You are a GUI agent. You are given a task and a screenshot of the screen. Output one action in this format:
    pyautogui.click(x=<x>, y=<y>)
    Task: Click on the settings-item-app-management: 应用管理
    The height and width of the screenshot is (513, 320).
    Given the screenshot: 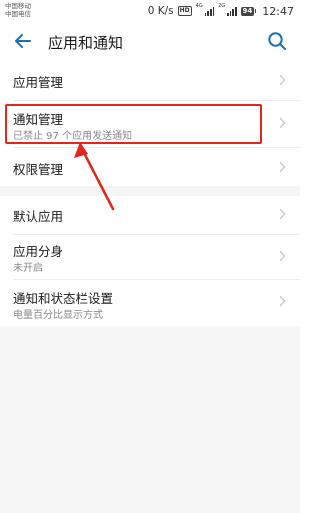 What is the action you would take?
    pyautogui.click(x=150, y=80)
    